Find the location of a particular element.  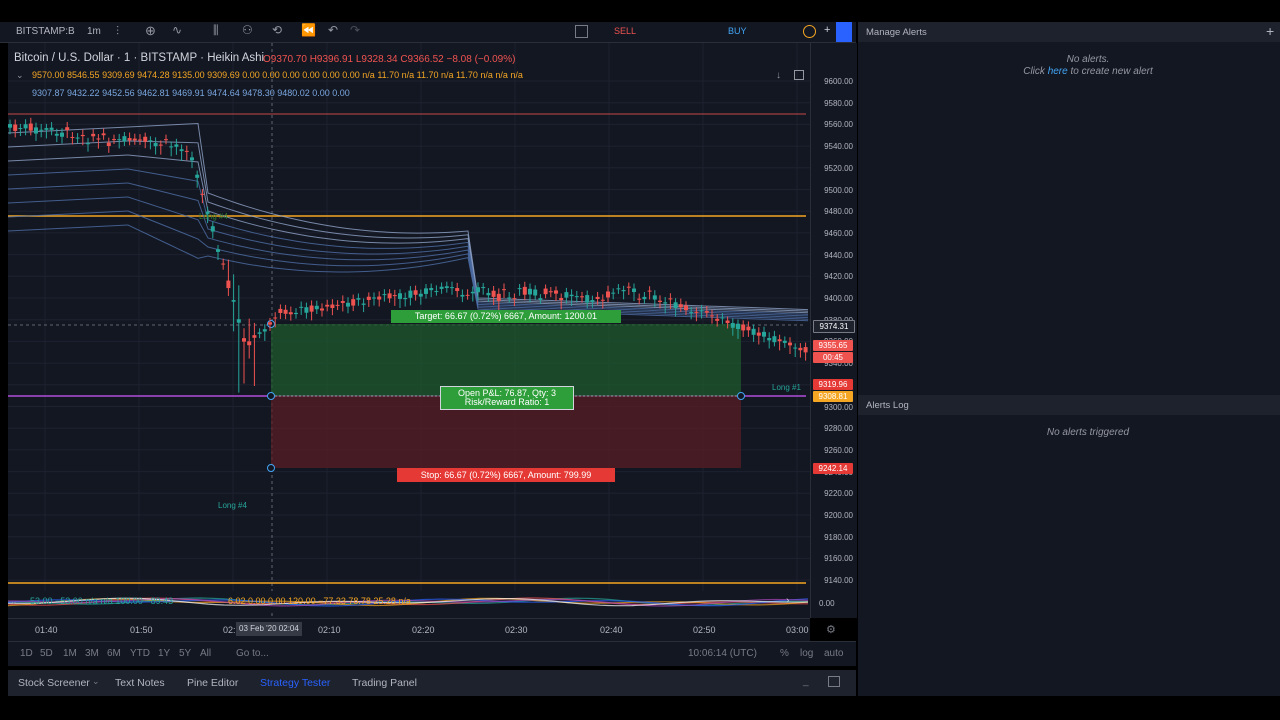

maximize-icon is located at coordinates (834, 681).